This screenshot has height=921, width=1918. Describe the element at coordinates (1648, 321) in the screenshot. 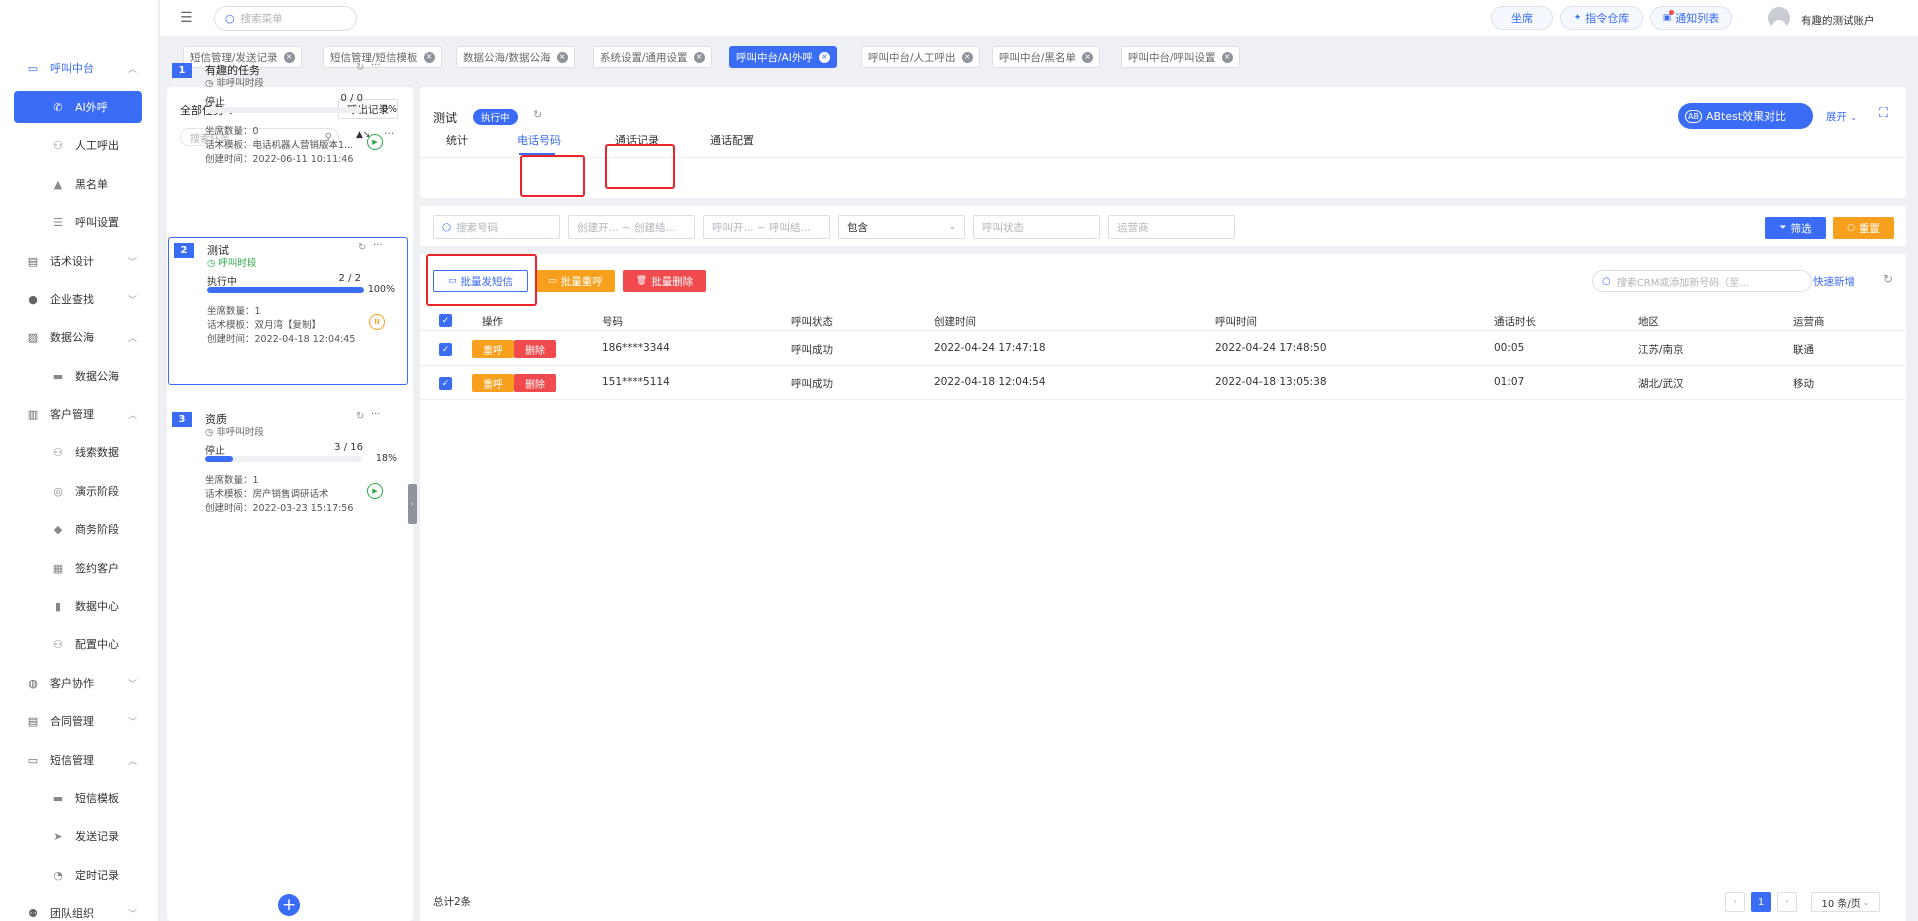

I see `column-header: 地区` at that location.